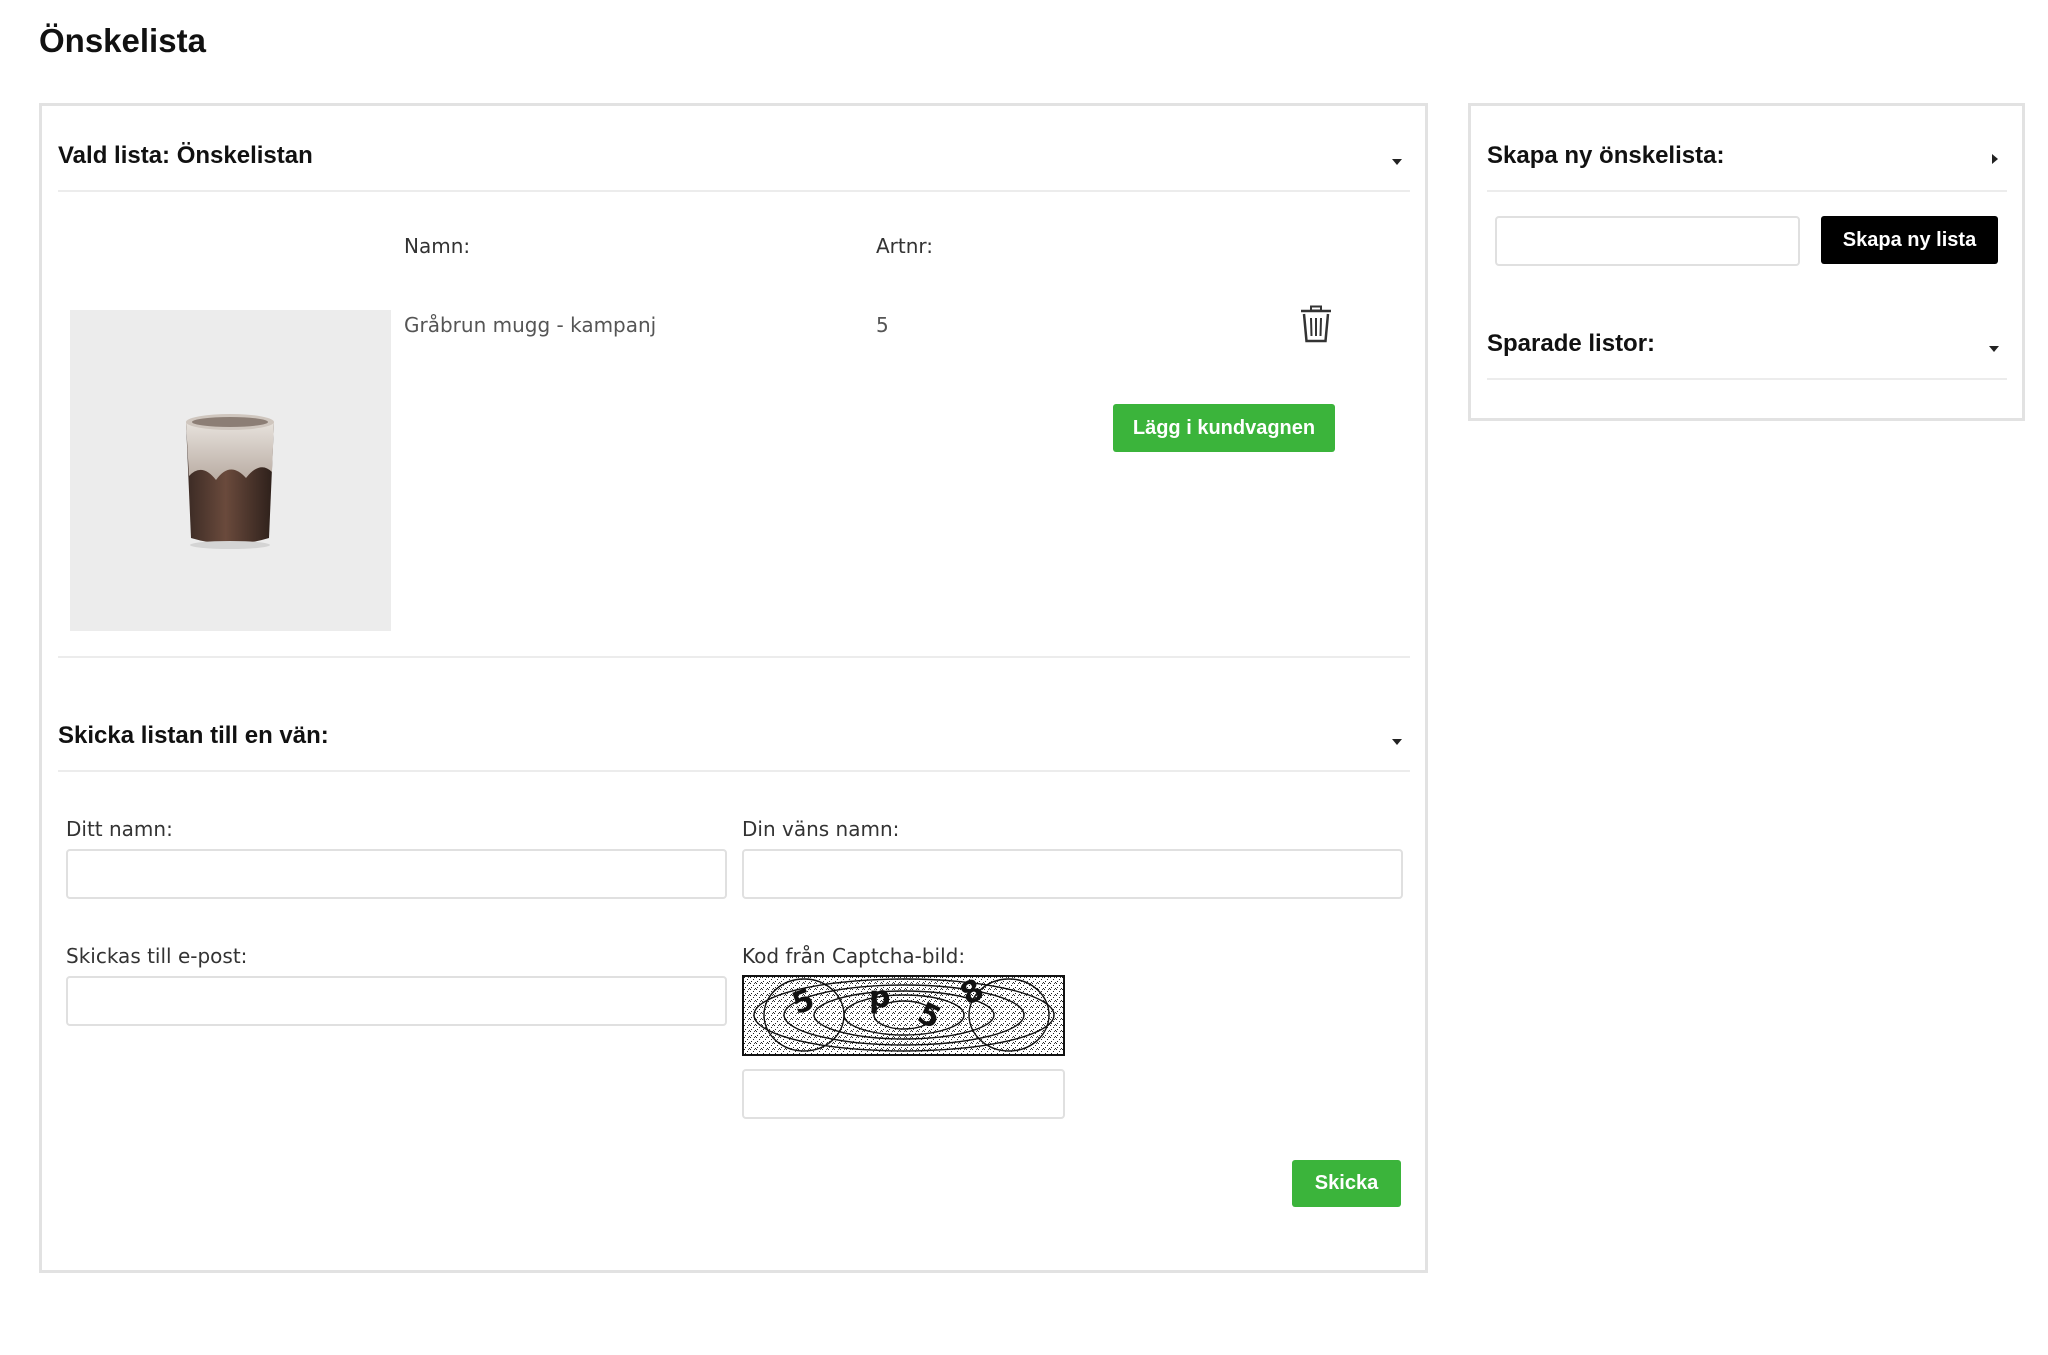  Describe the element at coordinates (854, 956) in the screenshot. I see `captcha-label: Kod från Captcha-bild:` at that location.